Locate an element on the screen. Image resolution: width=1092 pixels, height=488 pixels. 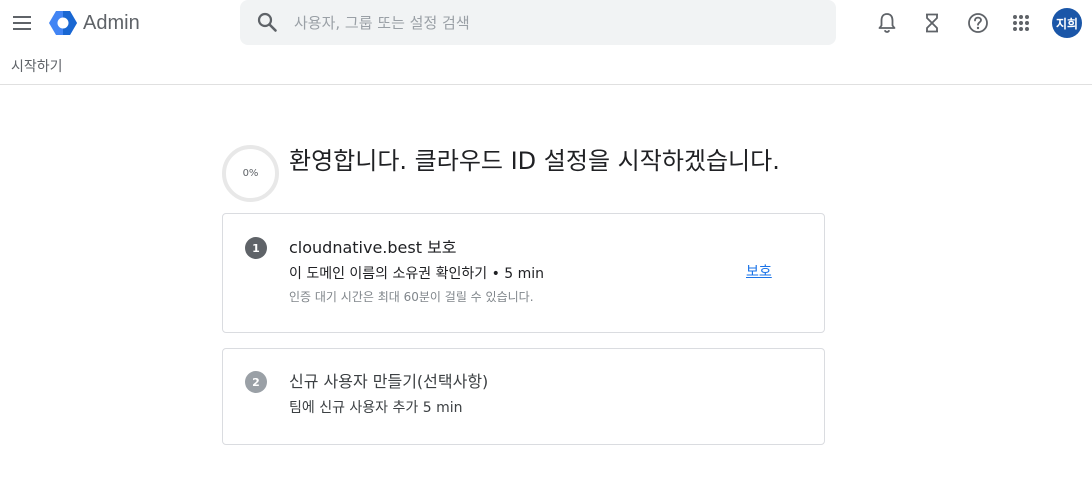
step-title: 신규 사용자 만들기(선택사항) is located at coordinates (389, 381).